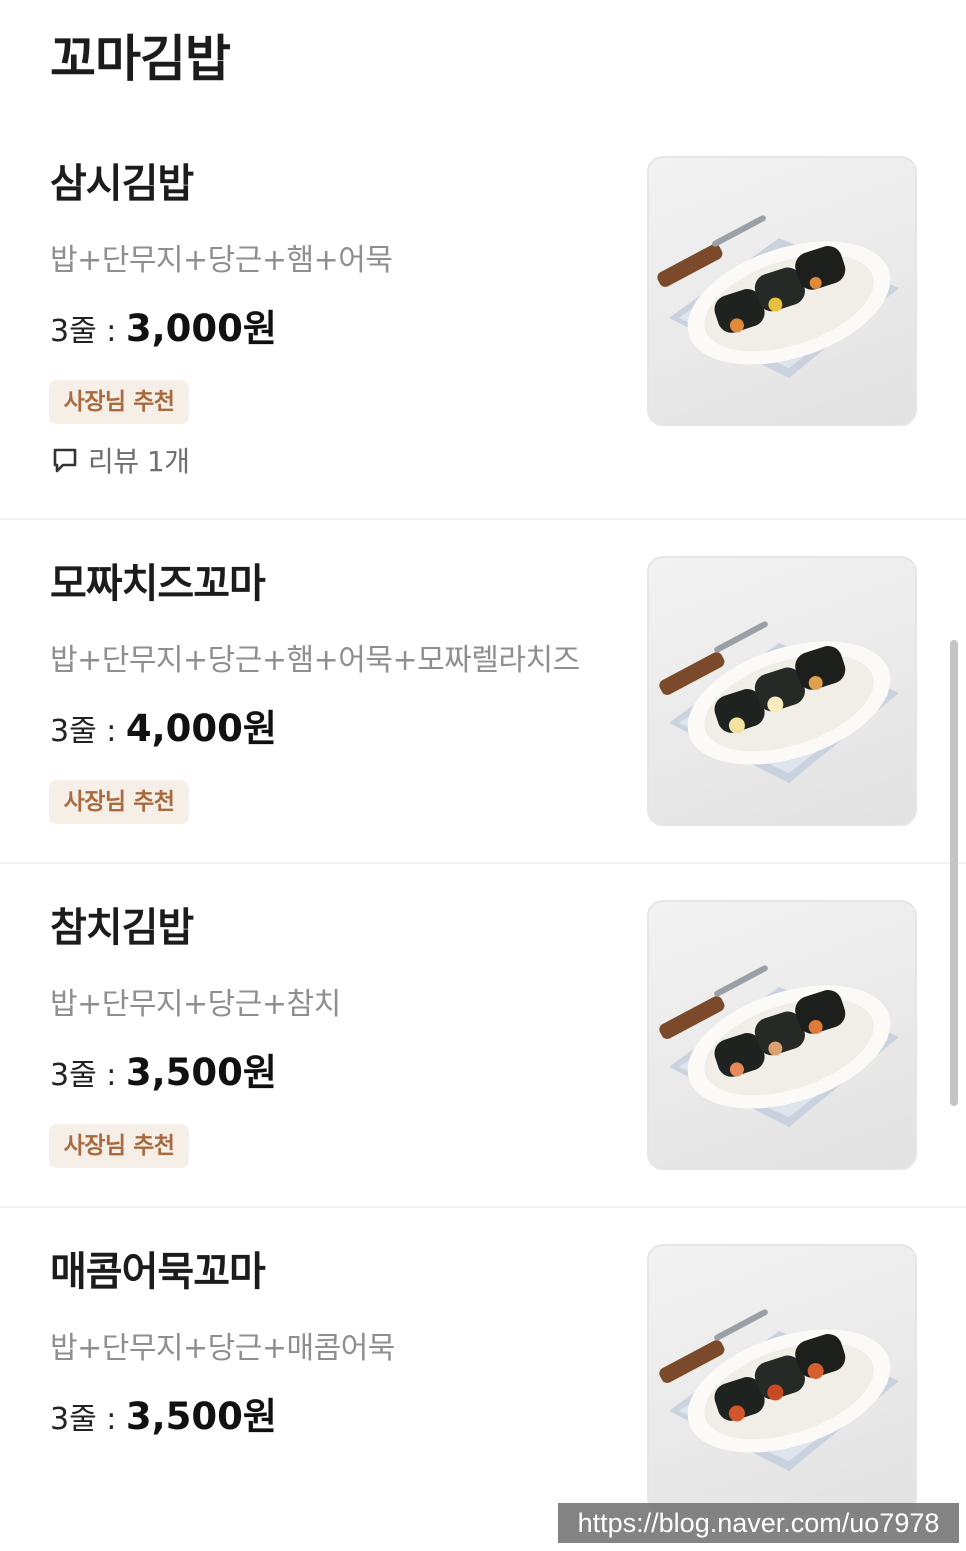 Image resolution: width=966 pixels, height=1551 pixels. What do you see at coordinates (139, 461) in the screenshot?
I see `review-count: 리뷰 1개` at bounding box center [139, 461].